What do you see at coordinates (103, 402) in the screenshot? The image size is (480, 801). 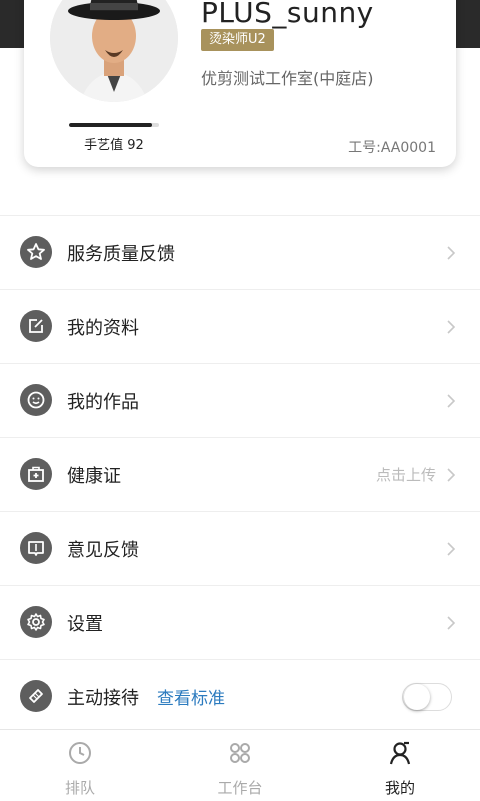 I see `menu-item-label: 我的作品` at bounding box center [103, 402].